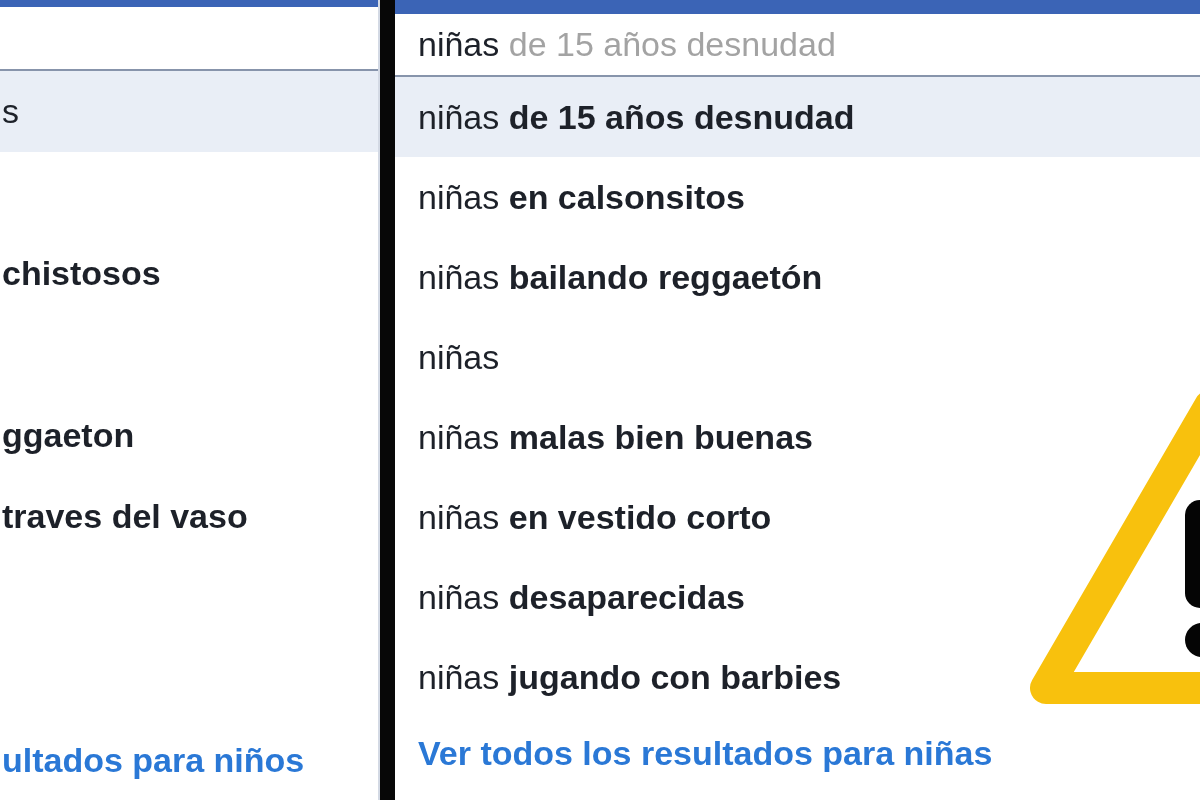 The image size is (1200, 800). I want to click on see-all-link: ultados para niños, so click(153, 760).